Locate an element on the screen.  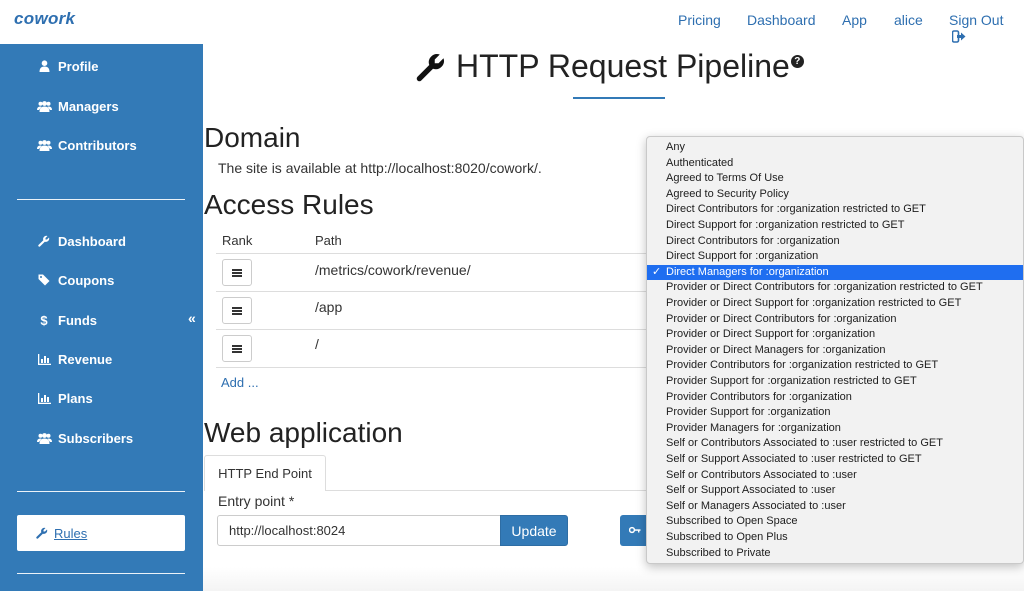
brand-logo: cowork is located at coordinates (44, 19).